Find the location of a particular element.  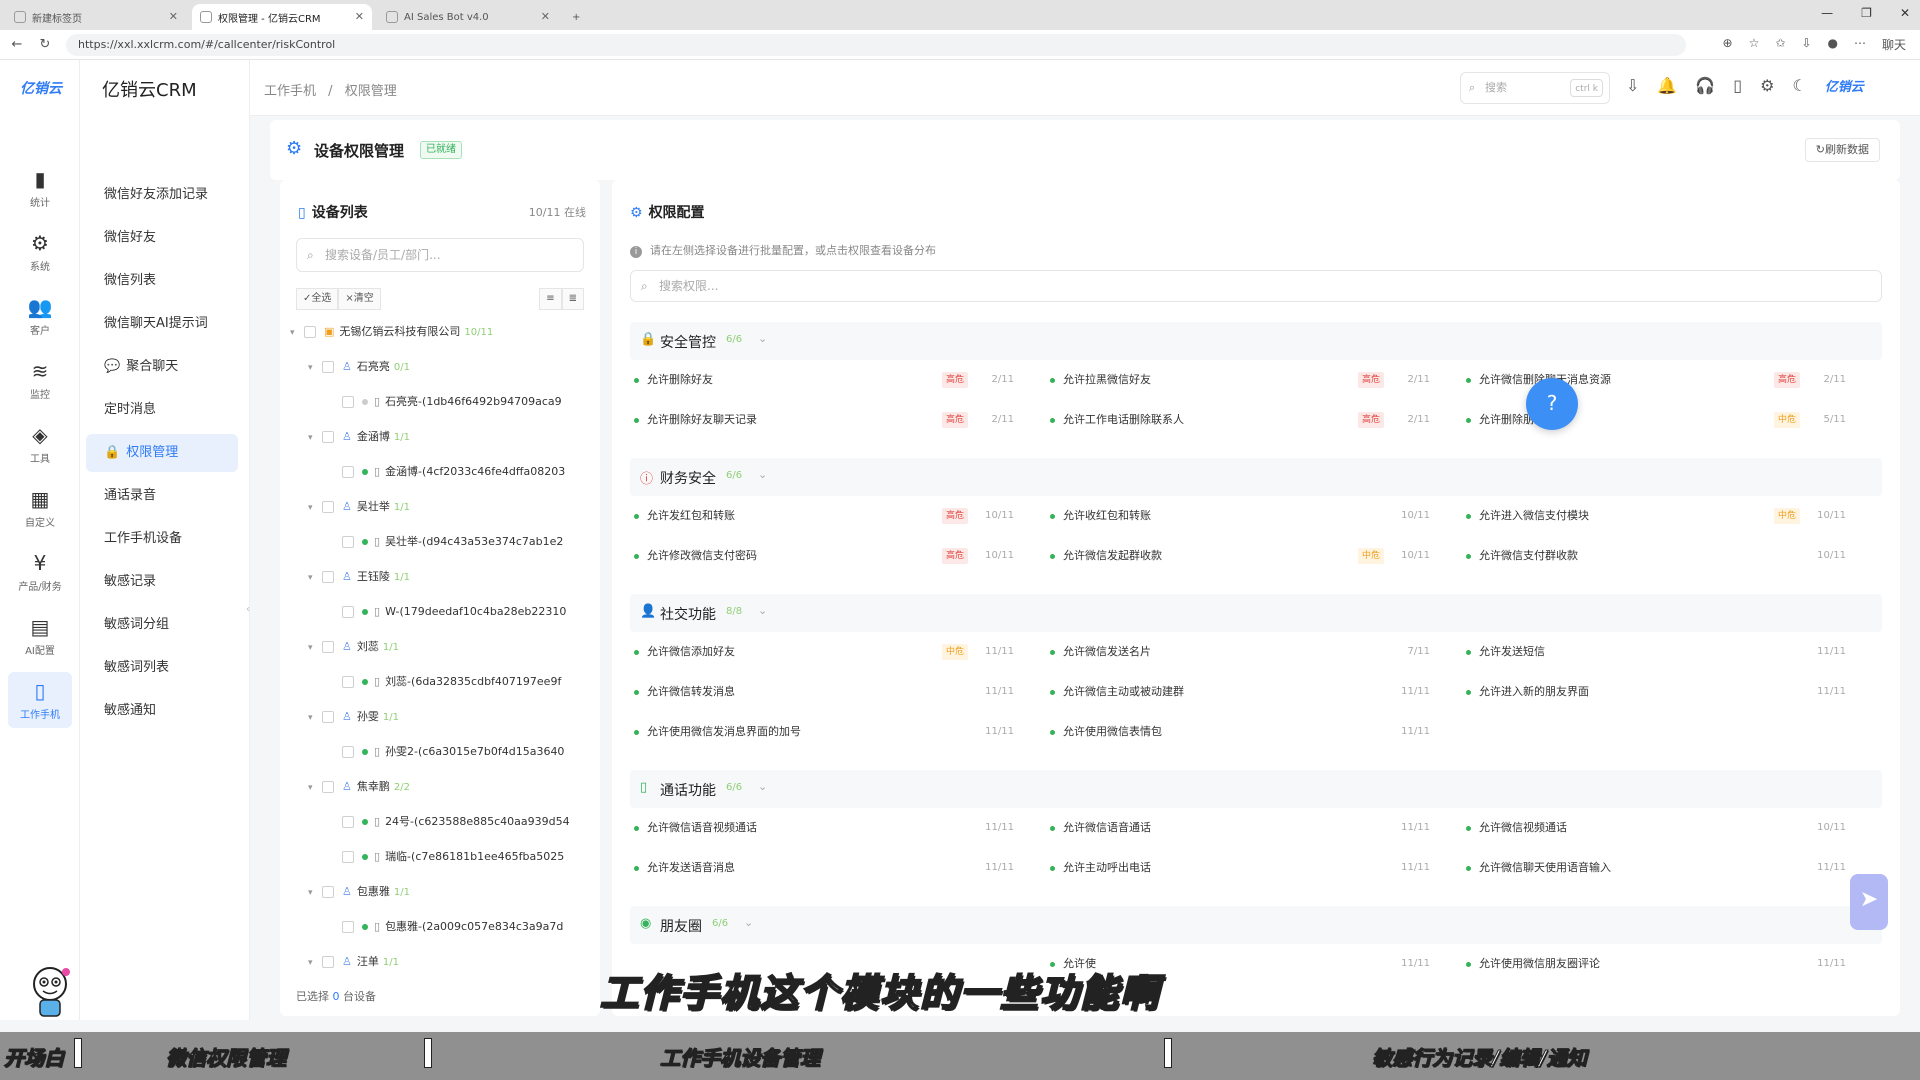

permission-item: 允许使用微信表情包 11/11 is located at coordinates (1240, 732).